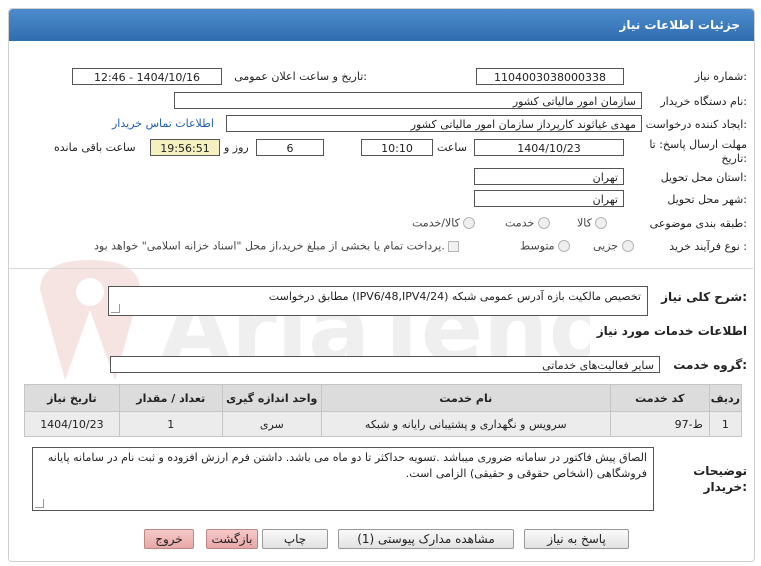 Image resolution: width=761 pixels, height=566 pixels. What do you see at coordinates (300, 76) in the screenshot?
I see `announce-label: تاریخ و ساعت اعلان عمومی:` at bounding box center [300, 76].